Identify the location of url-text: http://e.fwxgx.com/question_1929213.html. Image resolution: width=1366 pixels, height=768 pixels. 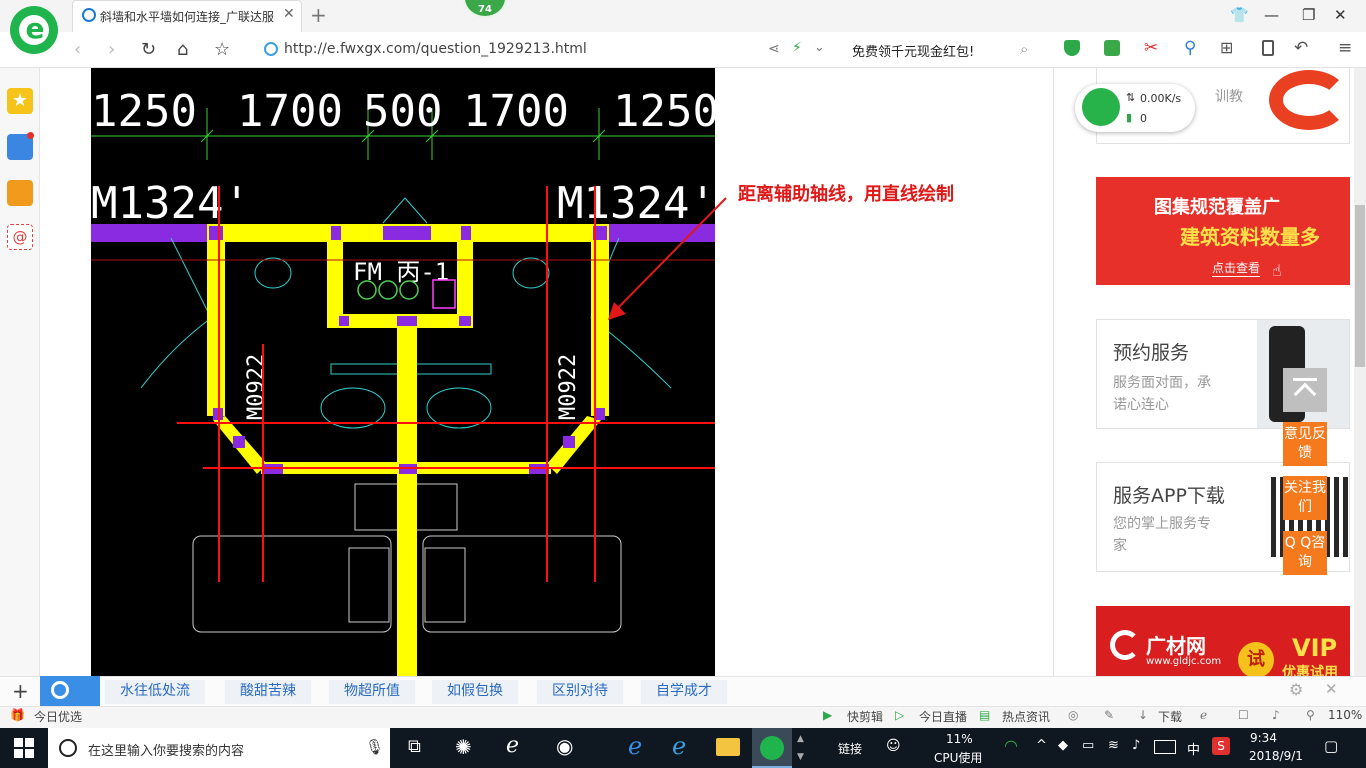
(435, 49).